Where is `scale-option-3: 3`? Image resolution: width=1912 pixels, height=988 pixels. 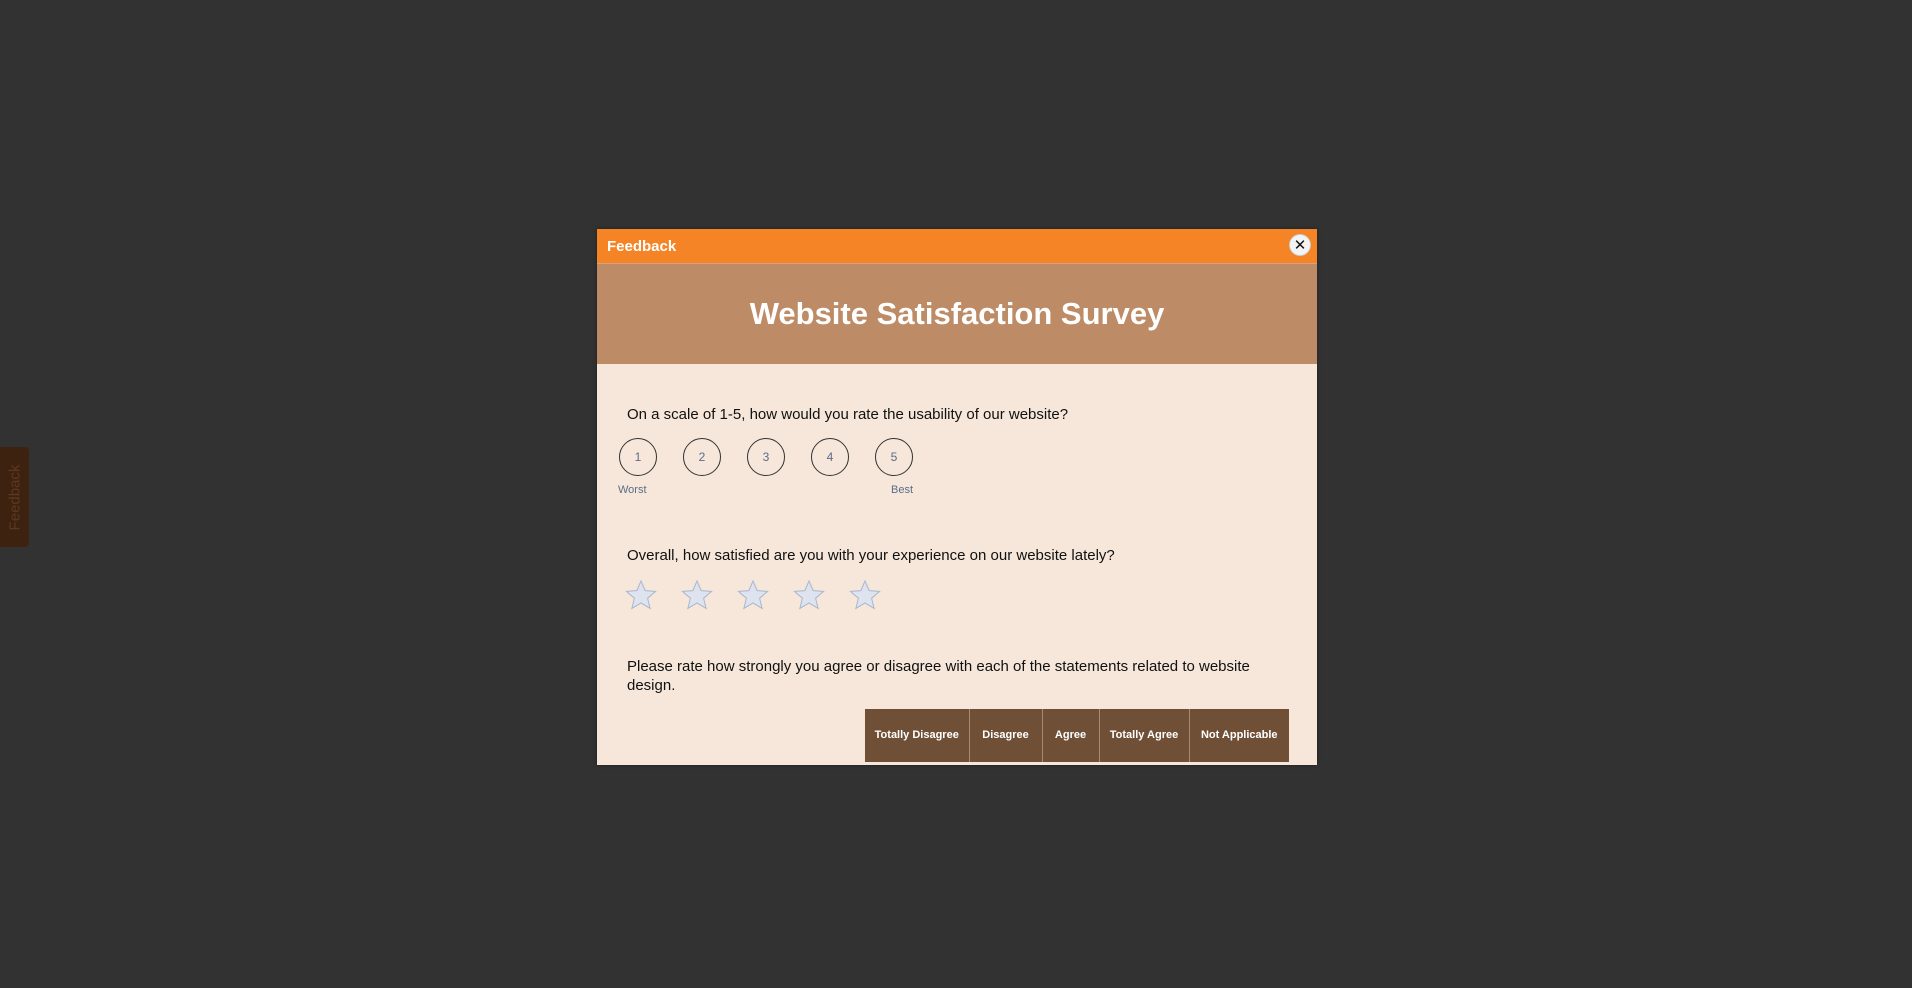
scale-option-3: 3 is located at coordinates (766, 457).